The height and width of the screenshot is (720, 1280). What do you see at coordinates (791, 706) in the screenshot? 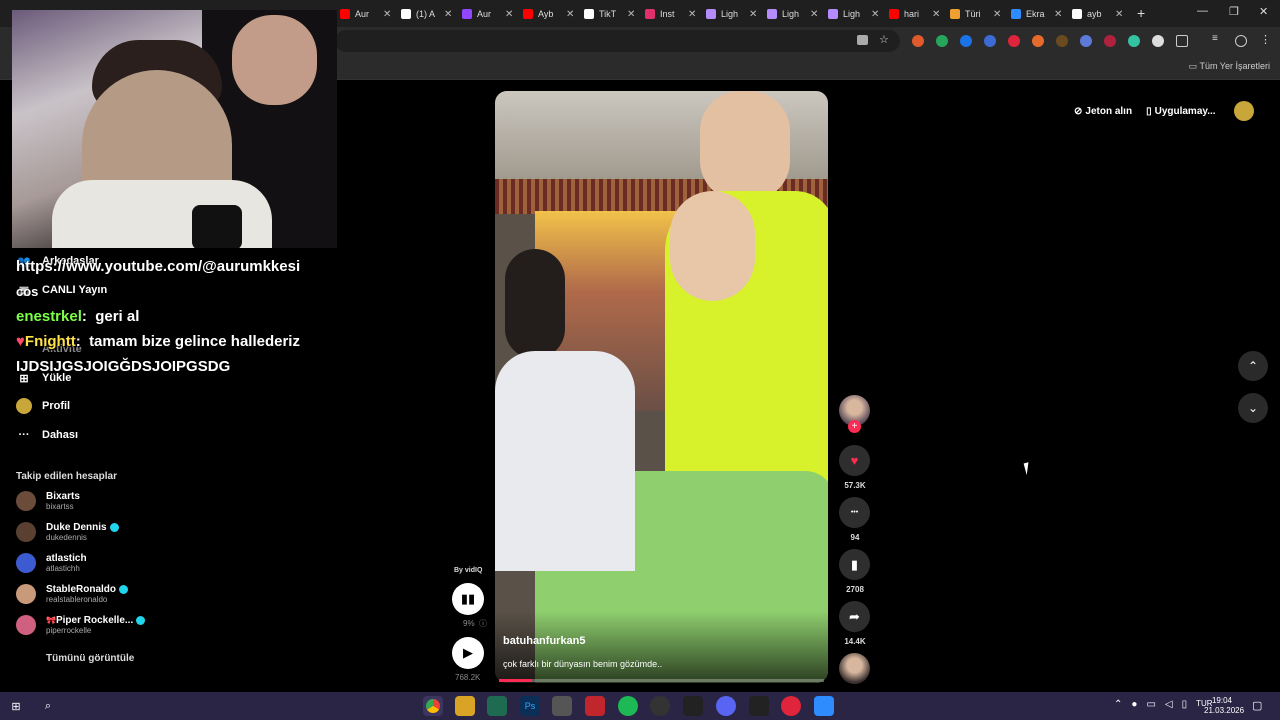
I see `opera-icon` at bounding box center [791, 706].